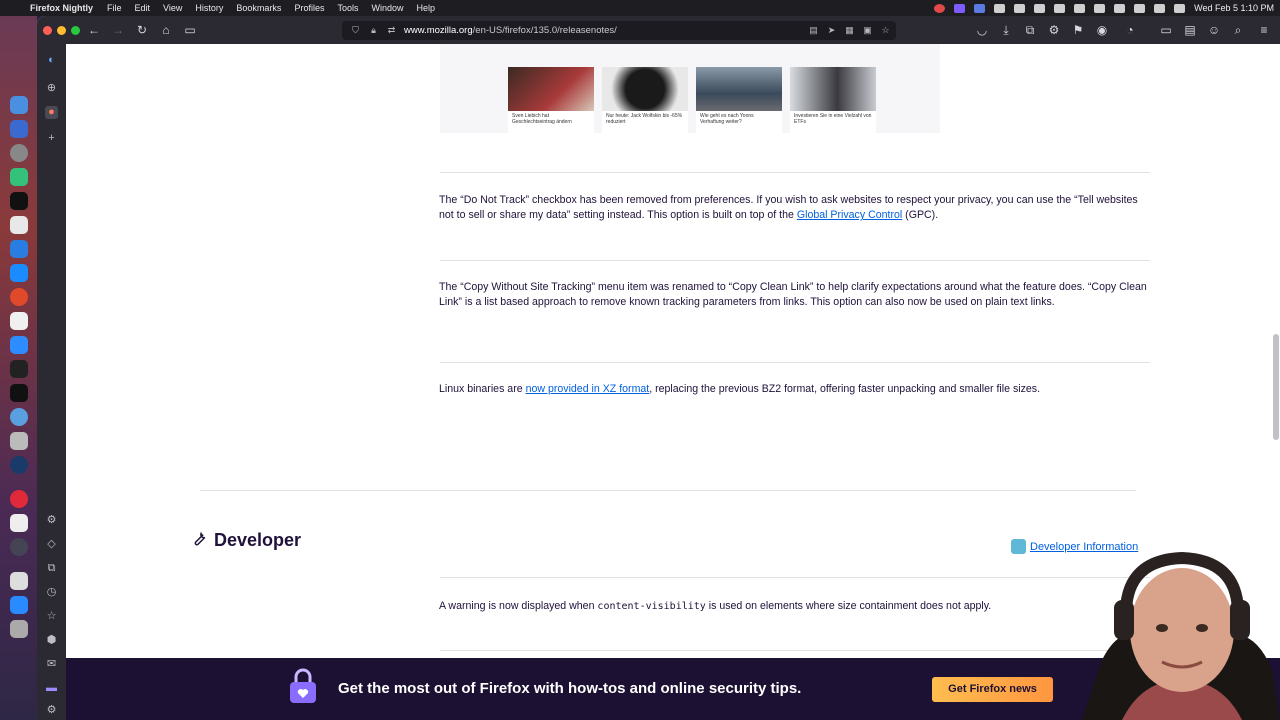  I want to click on vscode-icon, so click(19, 249).